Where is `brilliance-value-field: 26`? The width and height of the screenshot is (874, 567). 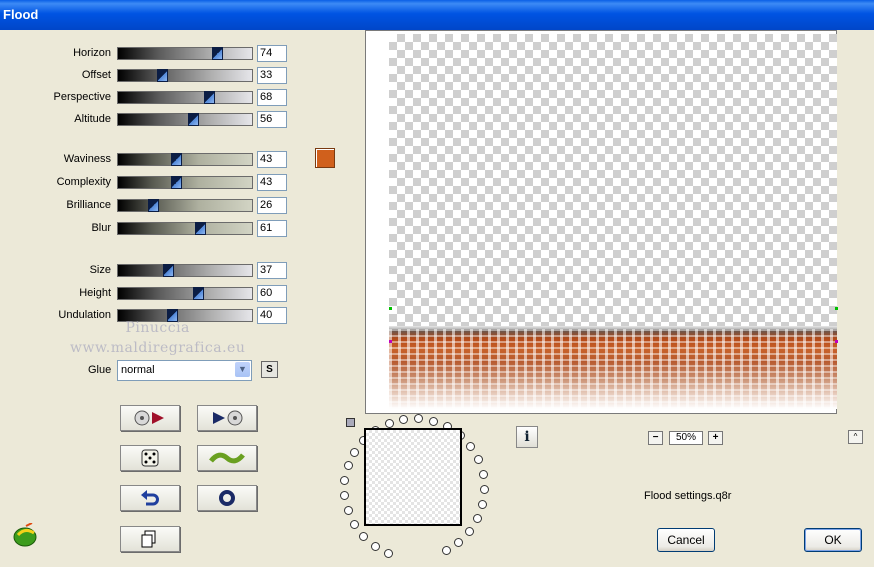 brilliance-value-field: 26 is located at coordinates (272, 205).